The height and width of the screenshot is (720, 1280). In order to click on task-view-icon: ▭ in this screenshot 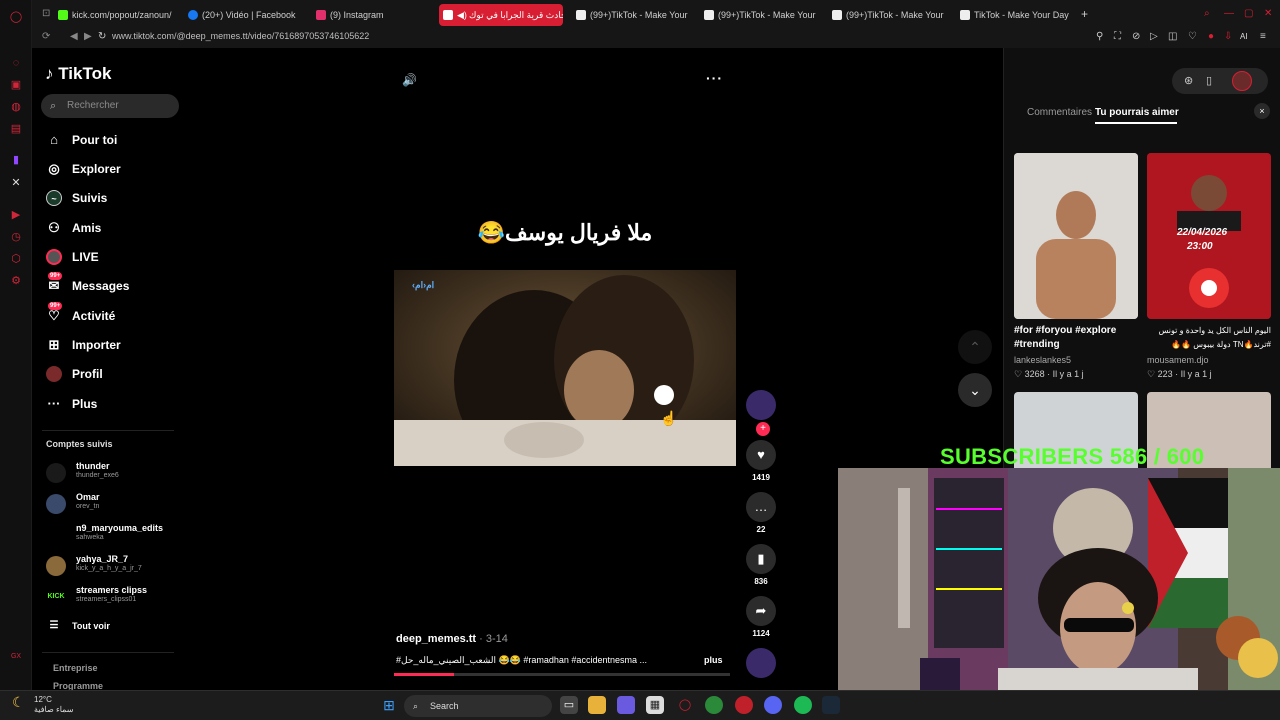, I will do `click(569, 705)`.